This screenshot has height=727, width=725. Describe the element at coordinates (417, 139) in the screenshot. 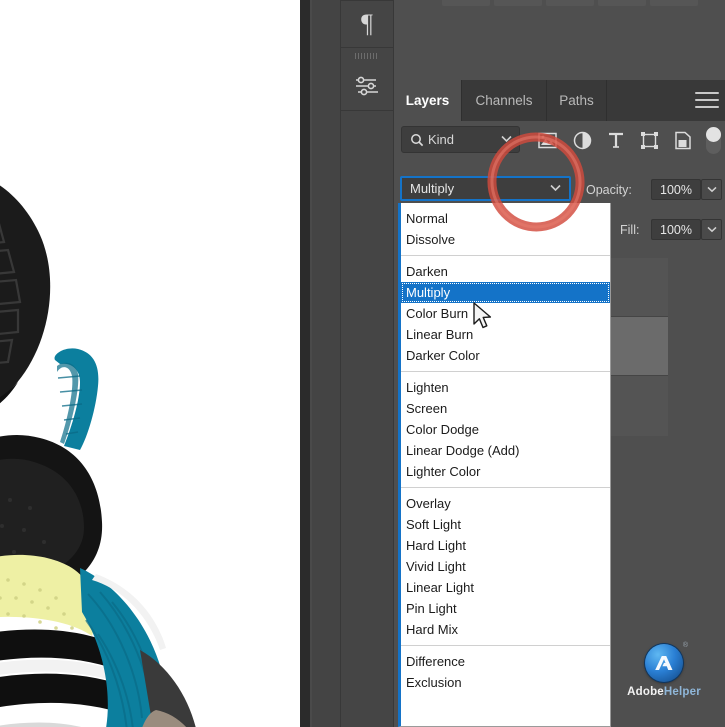

I see `search-icon` at that location.